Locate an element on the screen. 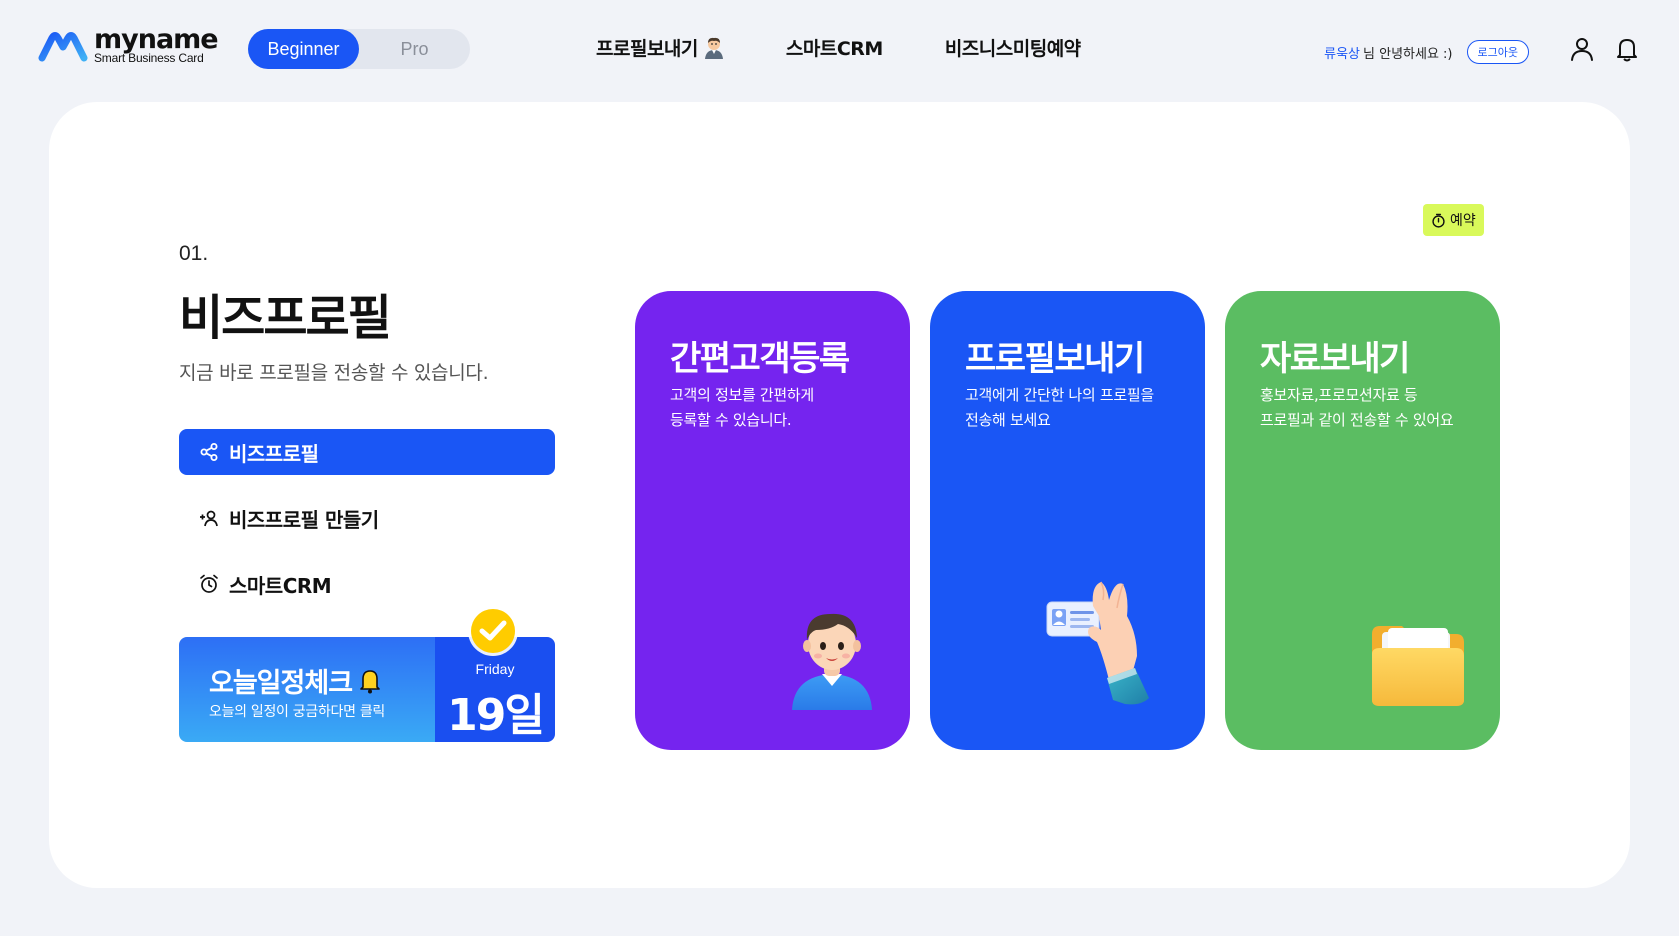 The height and width of the screenshot is (936, 1679). card-title: 프로필보내기 is located at coordinates (1055, 359).